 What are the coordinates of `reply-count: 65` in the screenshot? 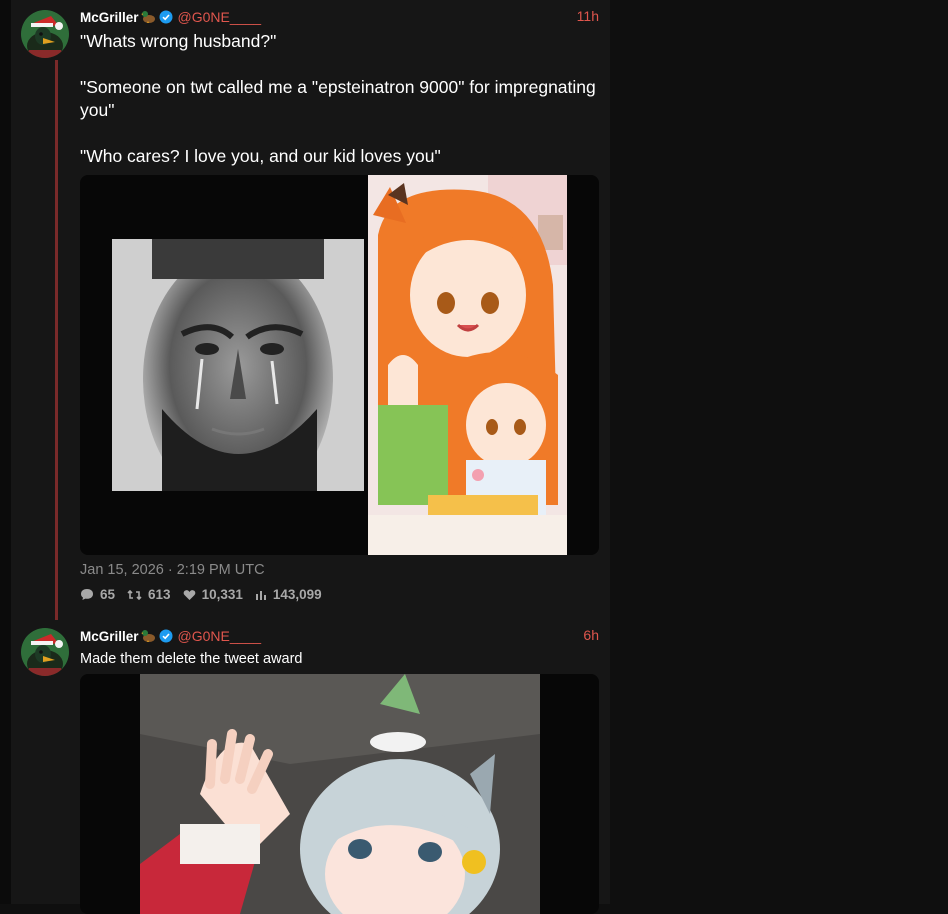 It's located at (108, 594).